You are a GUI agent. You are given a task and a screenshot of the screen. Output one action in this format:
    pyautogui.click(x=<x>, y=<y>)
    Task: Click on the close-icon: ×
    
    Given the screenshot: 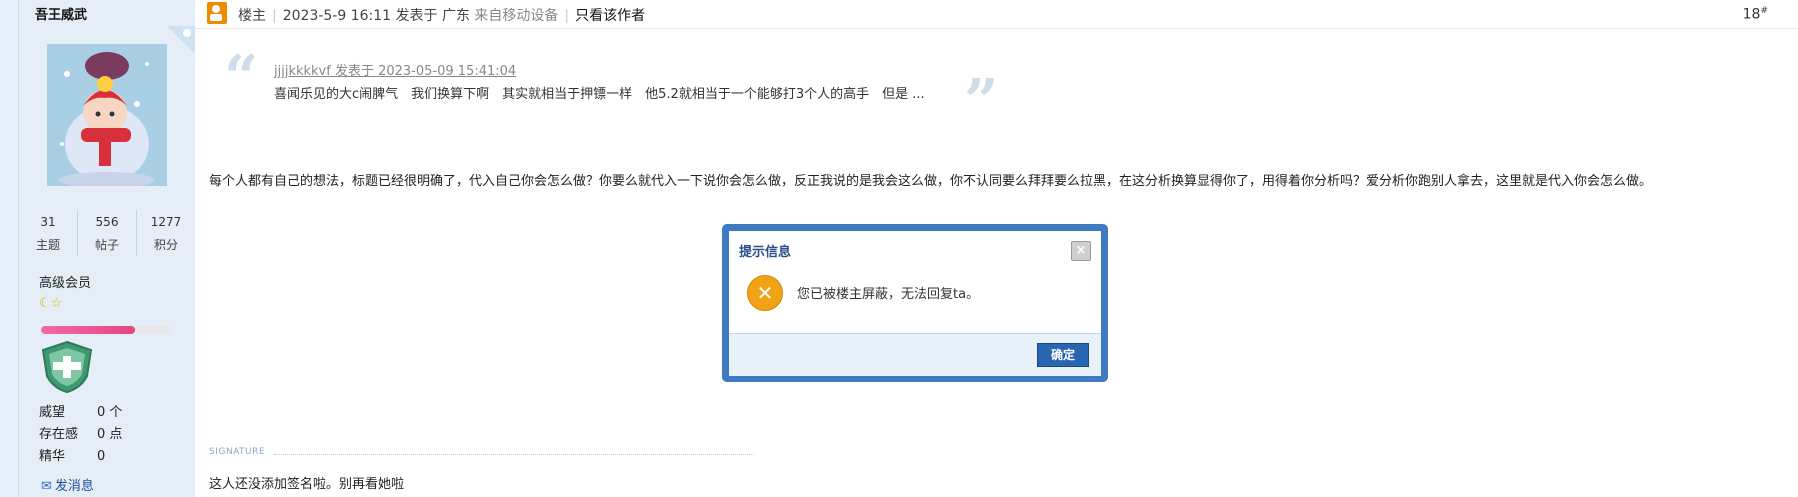 What is the action you would take?
    pyautogui.click(x=1081, y=251)
    